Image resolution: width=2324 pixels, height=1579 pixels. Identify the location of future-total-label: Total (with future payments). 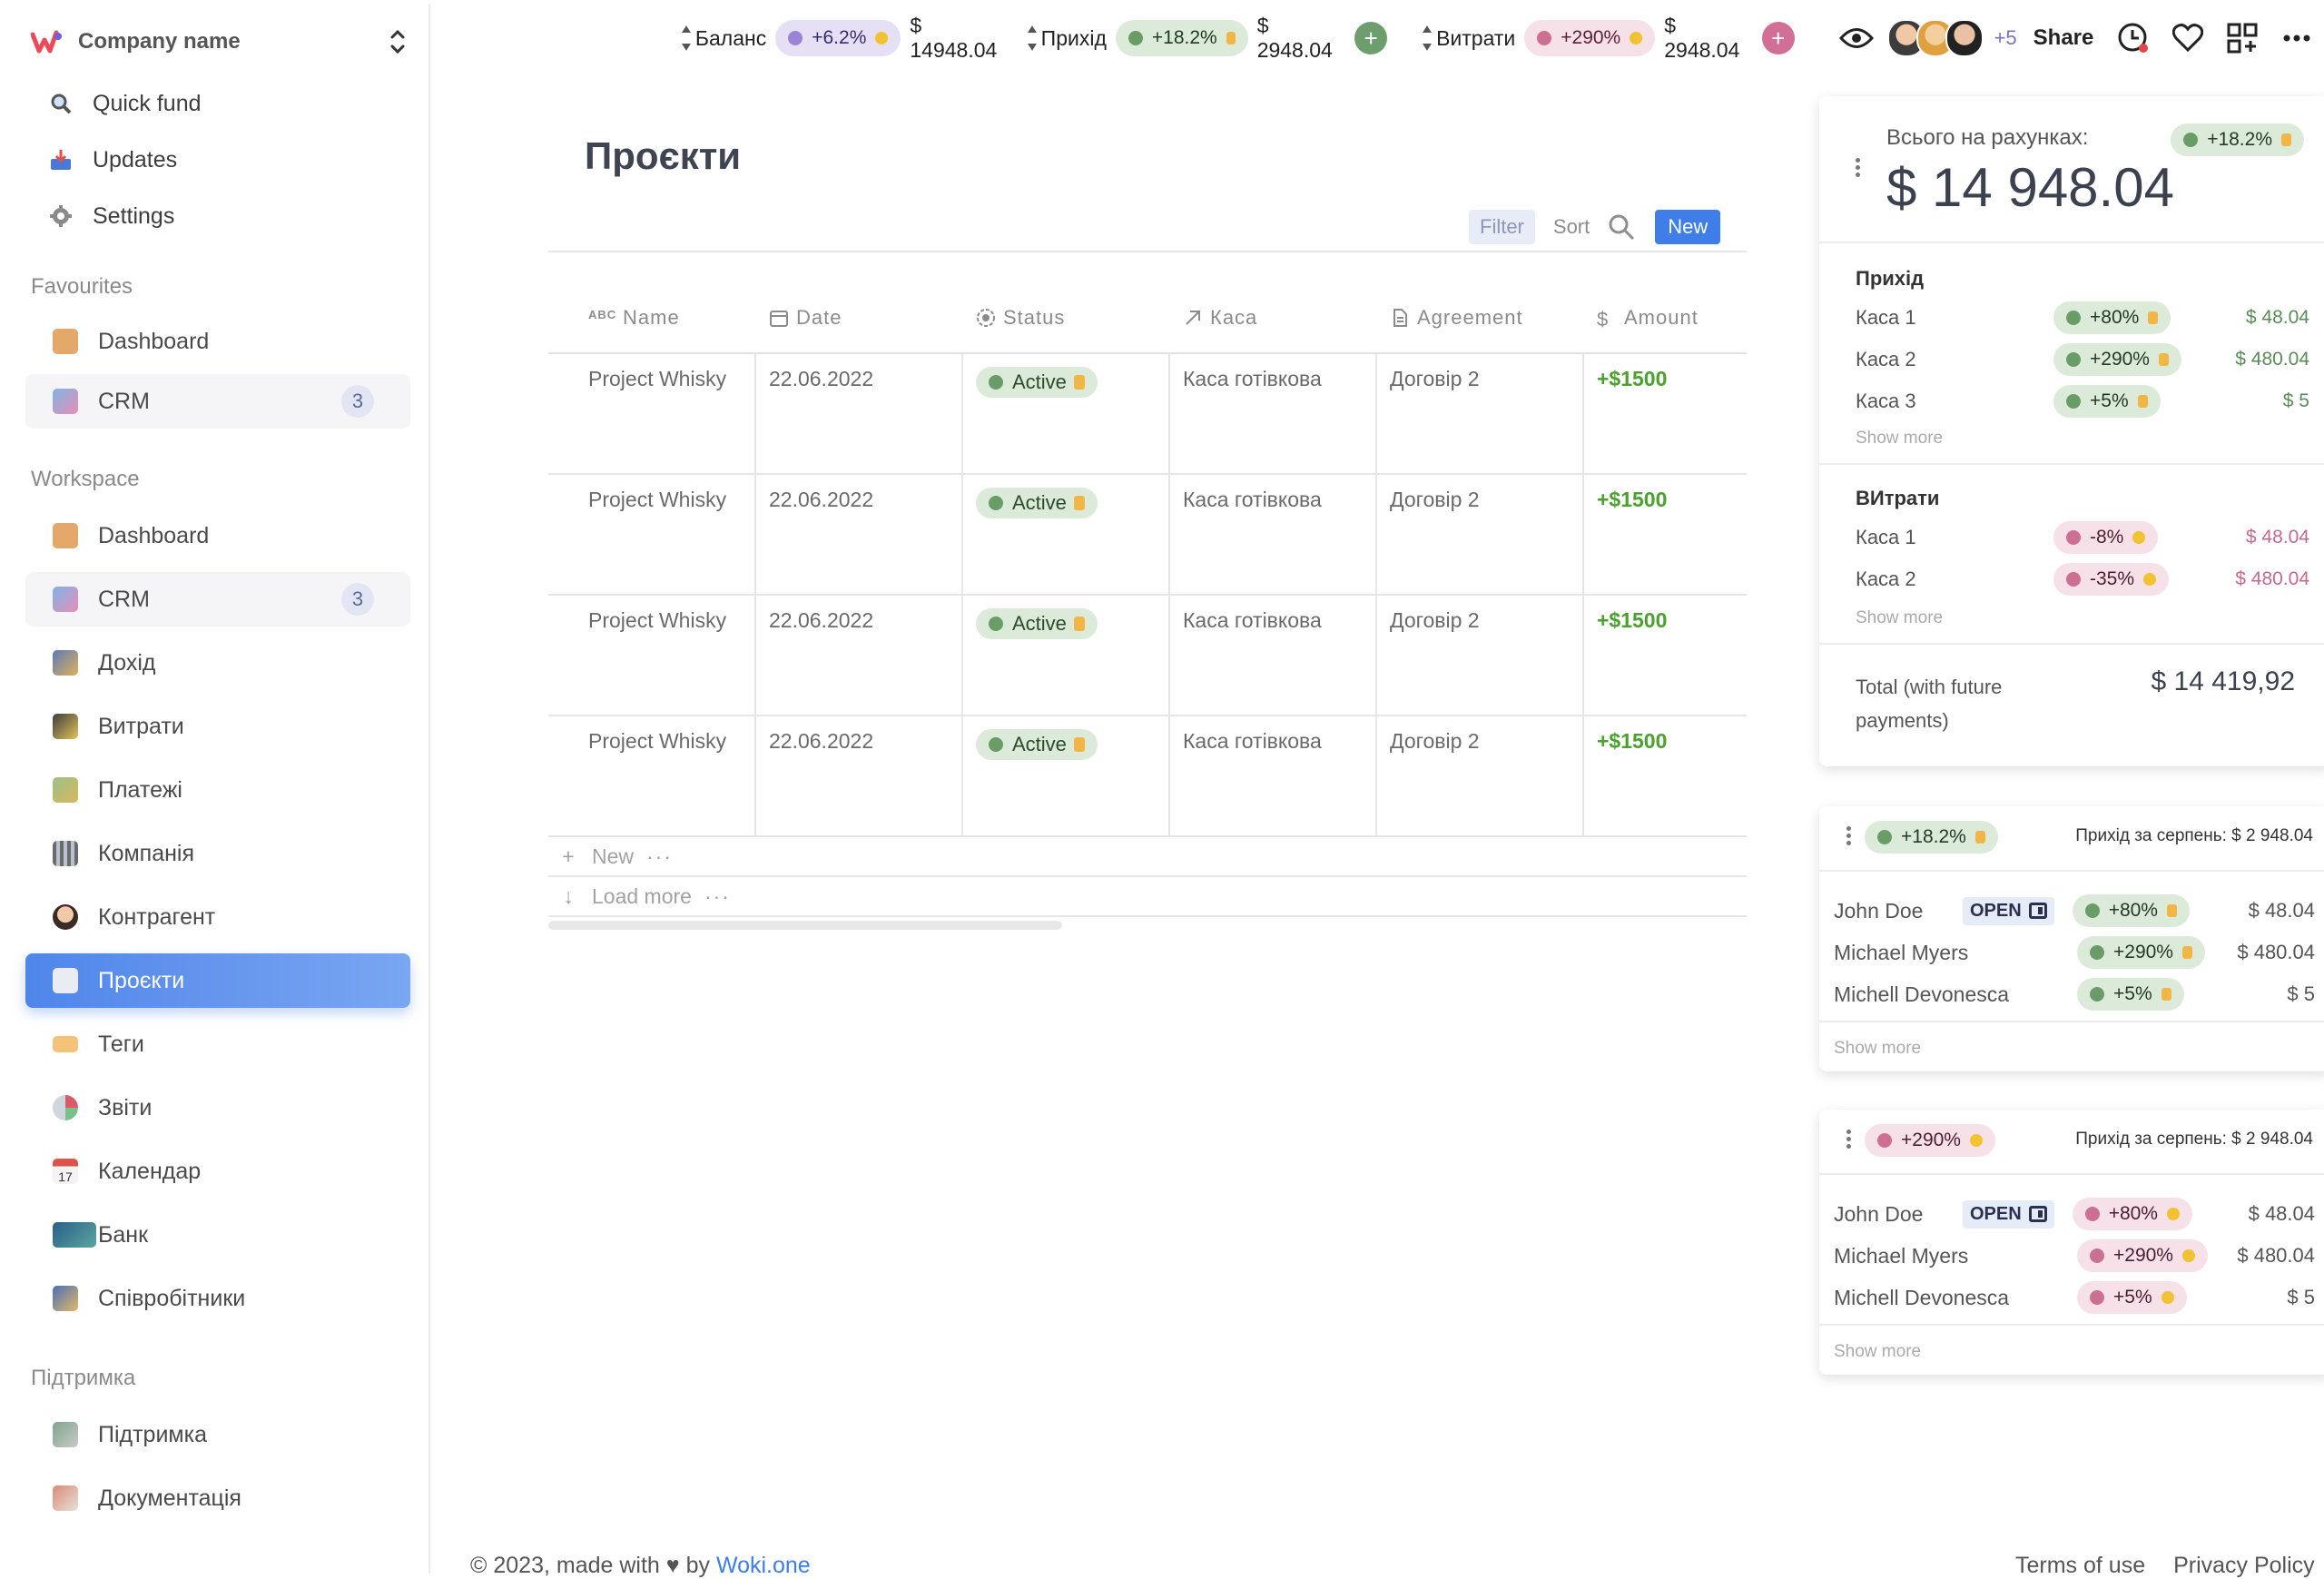
(1929, 704).